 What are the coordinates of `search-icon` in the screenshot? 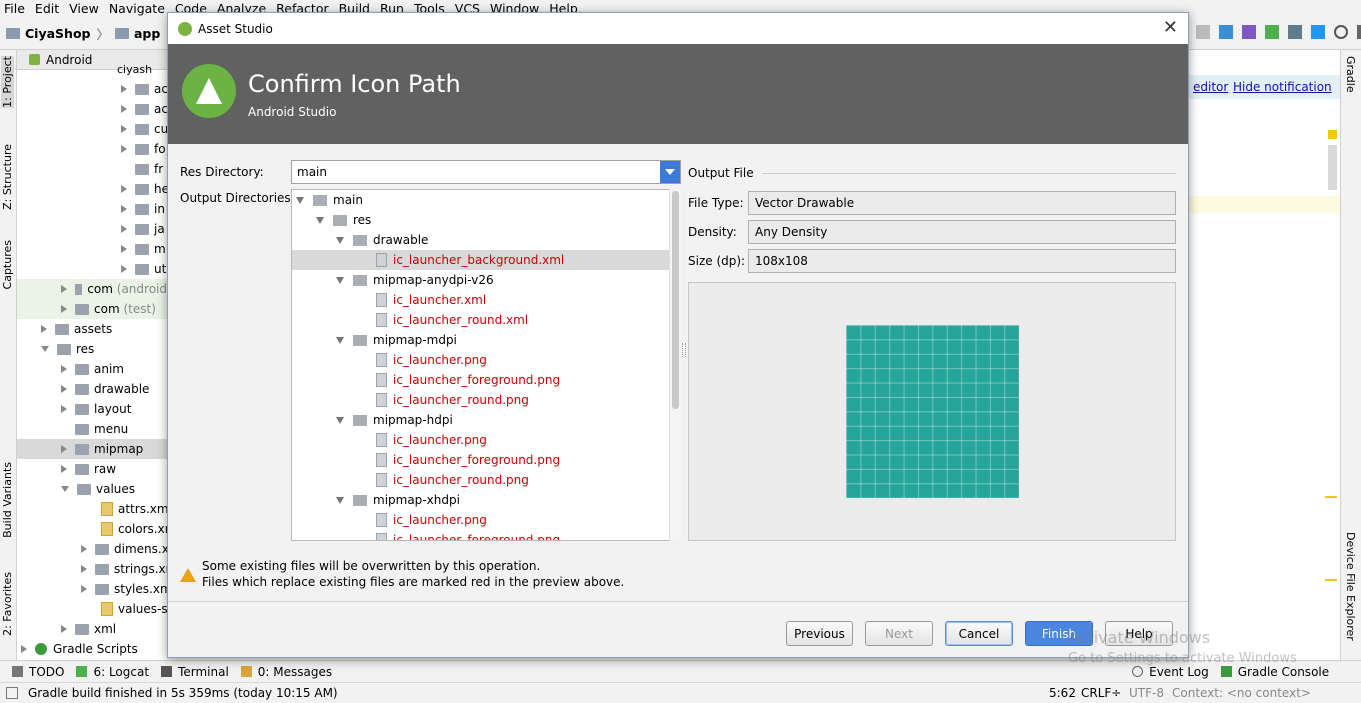 It's located at (1341, 32).